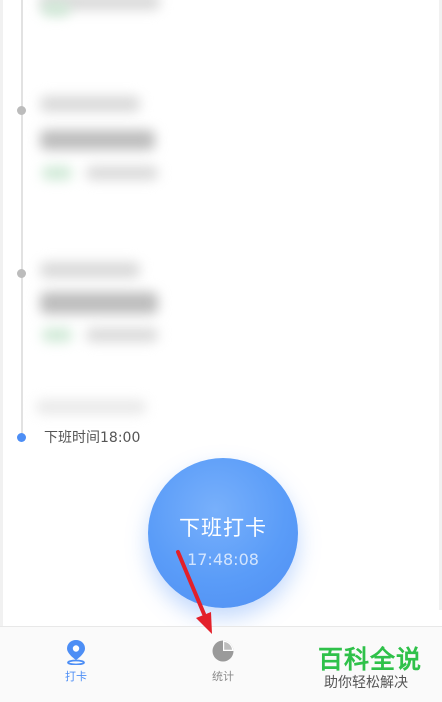 Image resolution: width=442 pixels, height=702 pixels. I want to click on left-edge-shadow, so click(1, 313).